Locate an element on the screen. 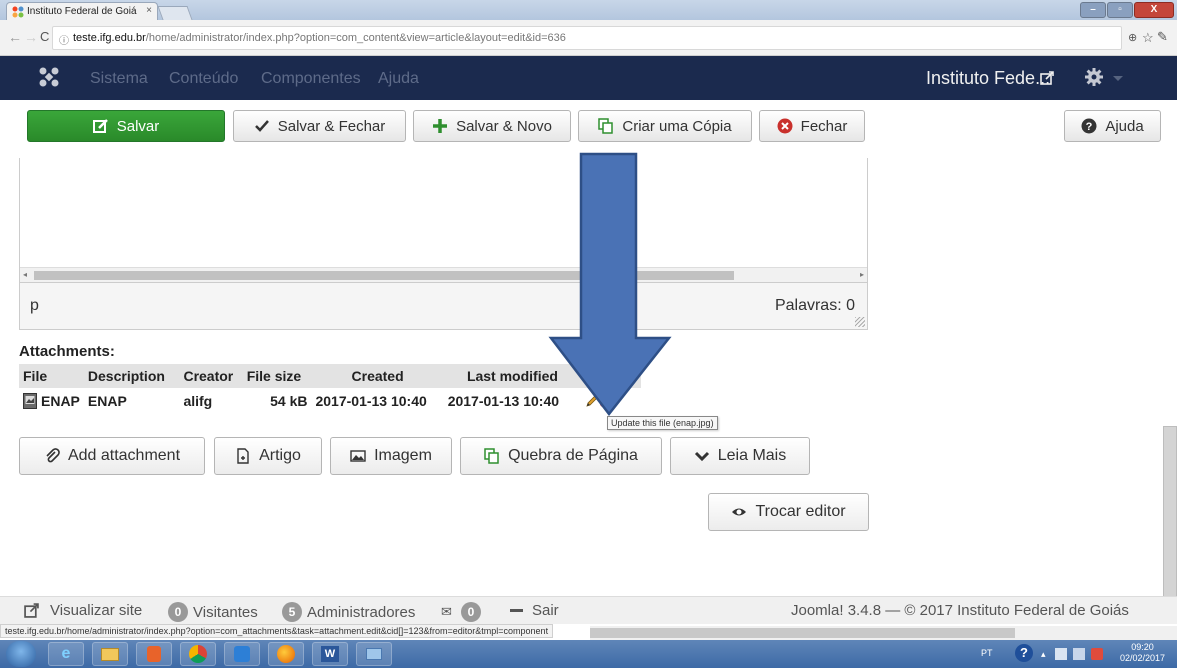 This screenshot has height=668, width=1177. page-break-button: Quebra de Página is located at coordinates (561, 456).